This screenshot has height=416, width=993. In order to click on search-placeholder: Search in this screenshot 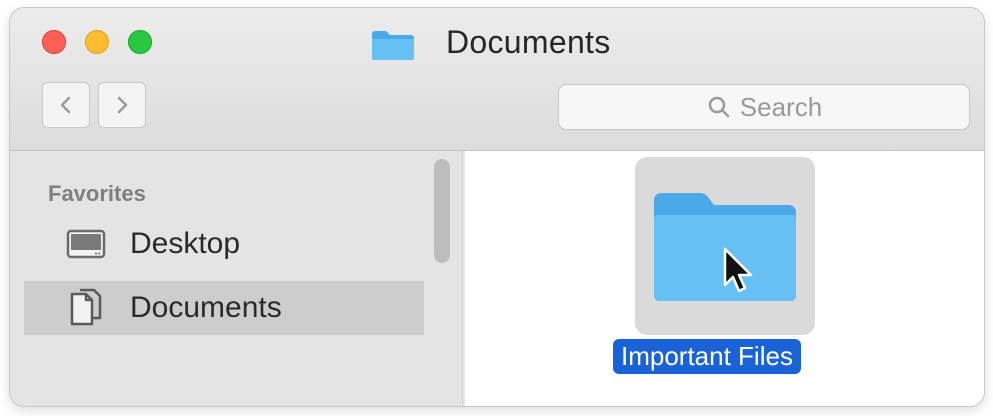, I will do `click(781, 106)`.